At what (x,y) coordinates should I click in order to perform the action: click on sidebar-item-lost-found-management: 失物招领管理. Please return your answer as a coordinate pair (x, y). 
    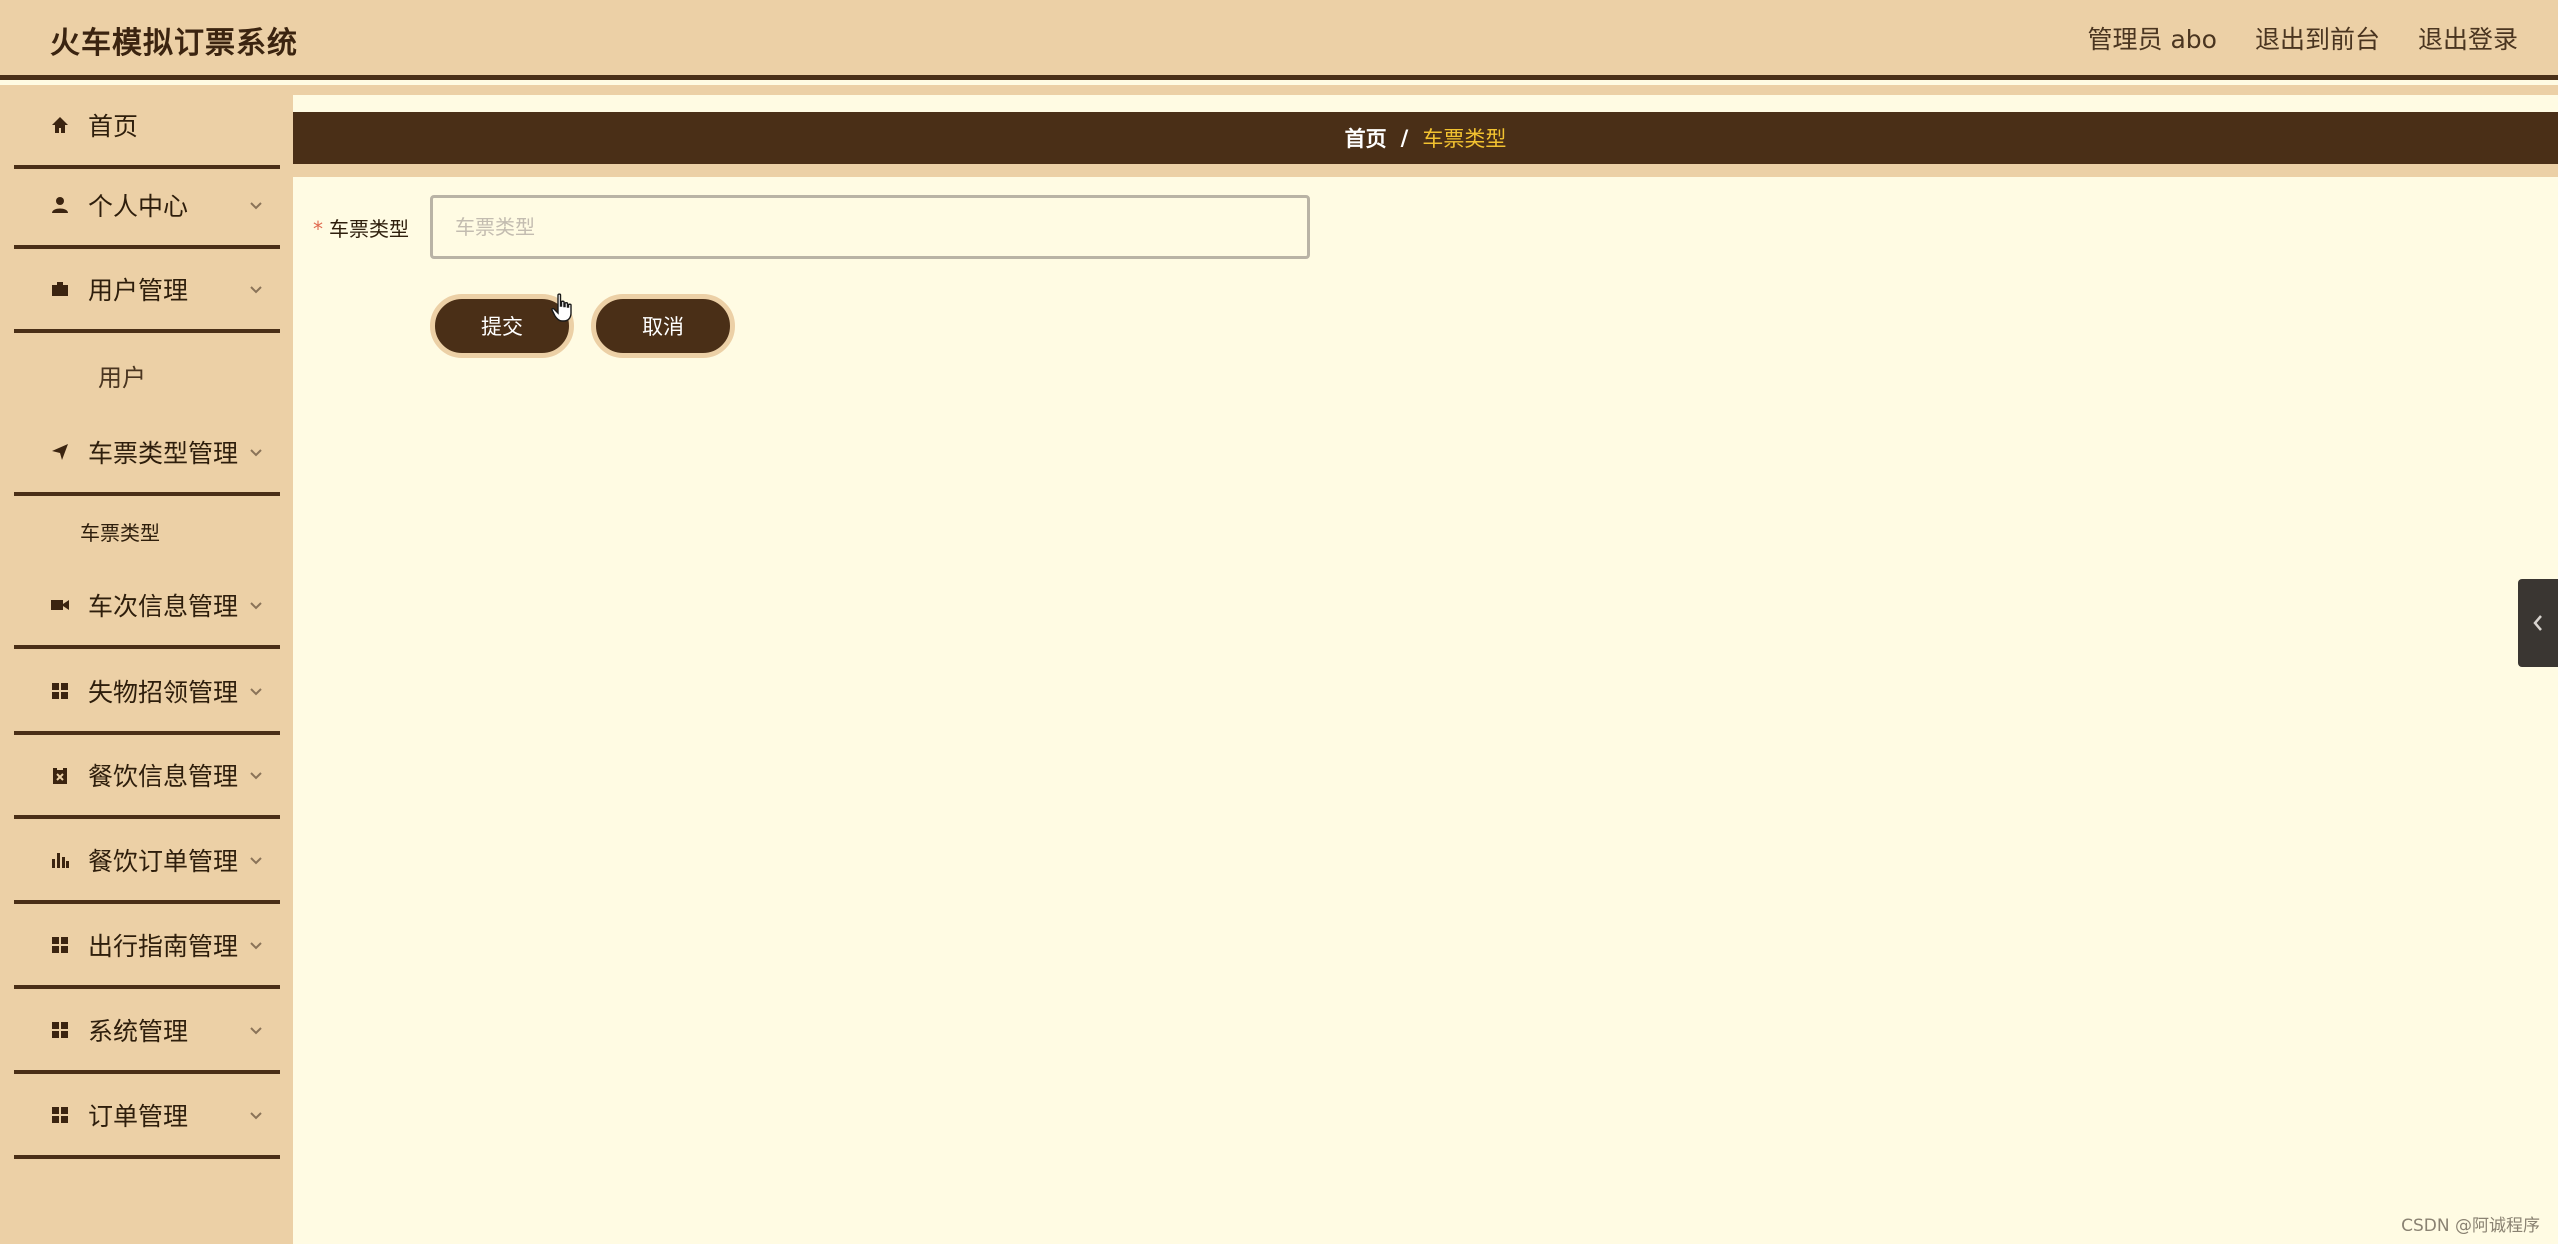
    Looking at the image, I should click on (147, 693).